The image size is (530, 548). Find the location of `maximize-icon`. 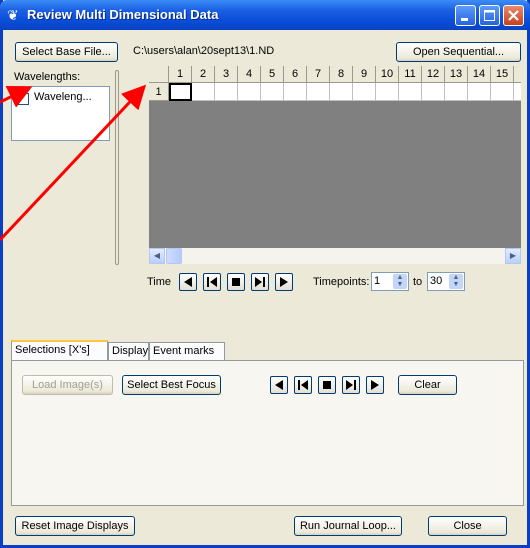

maximize-icon is located at coordinates (489, 15).